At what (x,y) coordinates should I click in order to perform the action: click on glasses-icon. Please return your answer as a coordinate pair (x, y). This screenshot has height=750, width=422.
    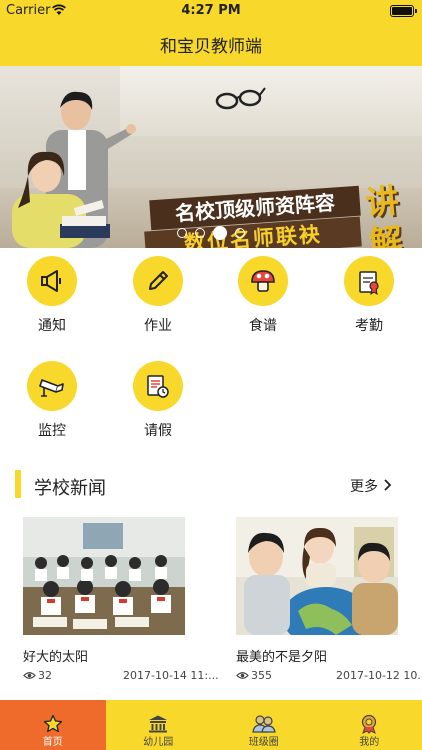
    Looking at the image, I should click on (240, 98).